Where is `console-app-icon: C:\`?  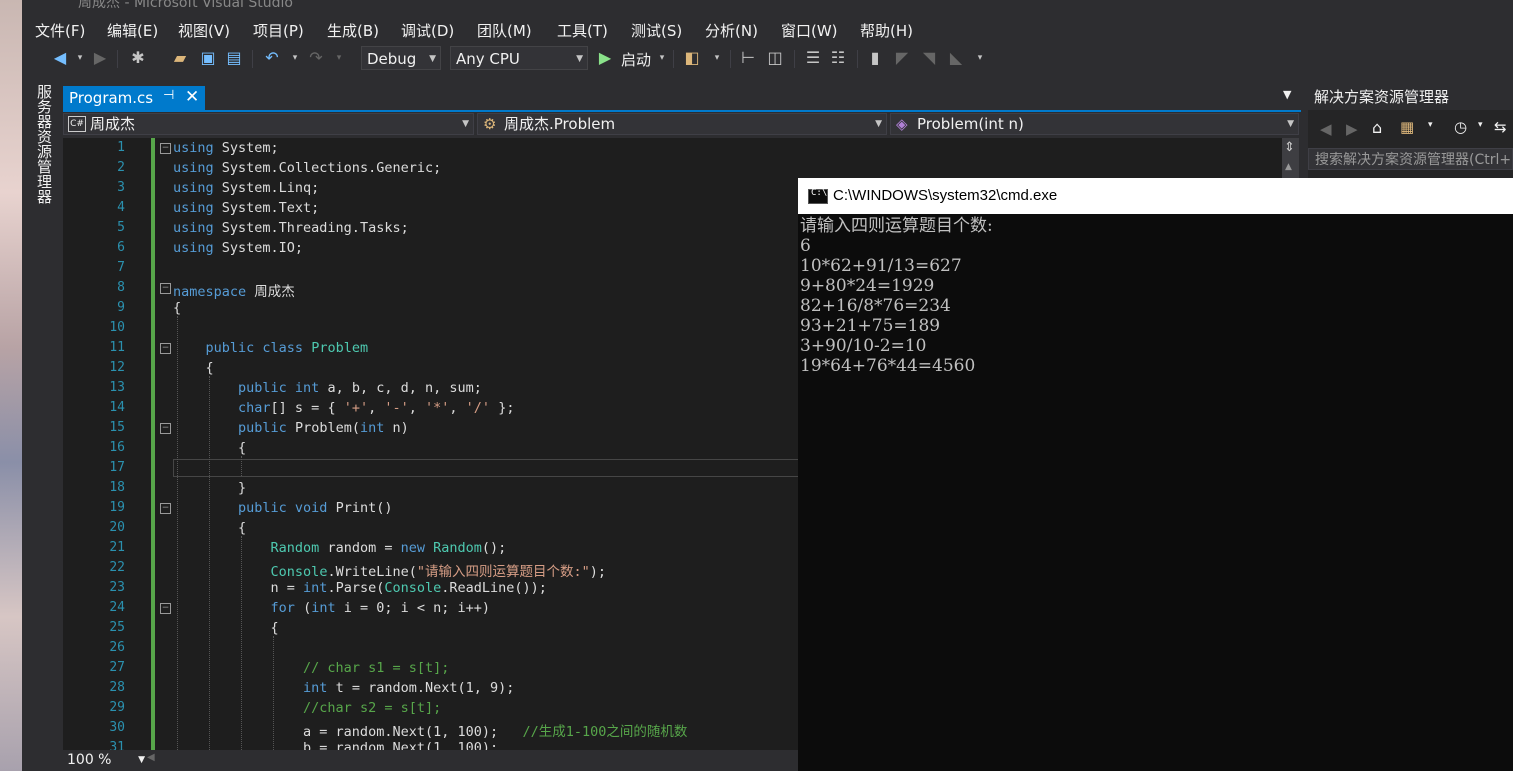 console-app-icon: C:\ is located at coordinates (818, 196).